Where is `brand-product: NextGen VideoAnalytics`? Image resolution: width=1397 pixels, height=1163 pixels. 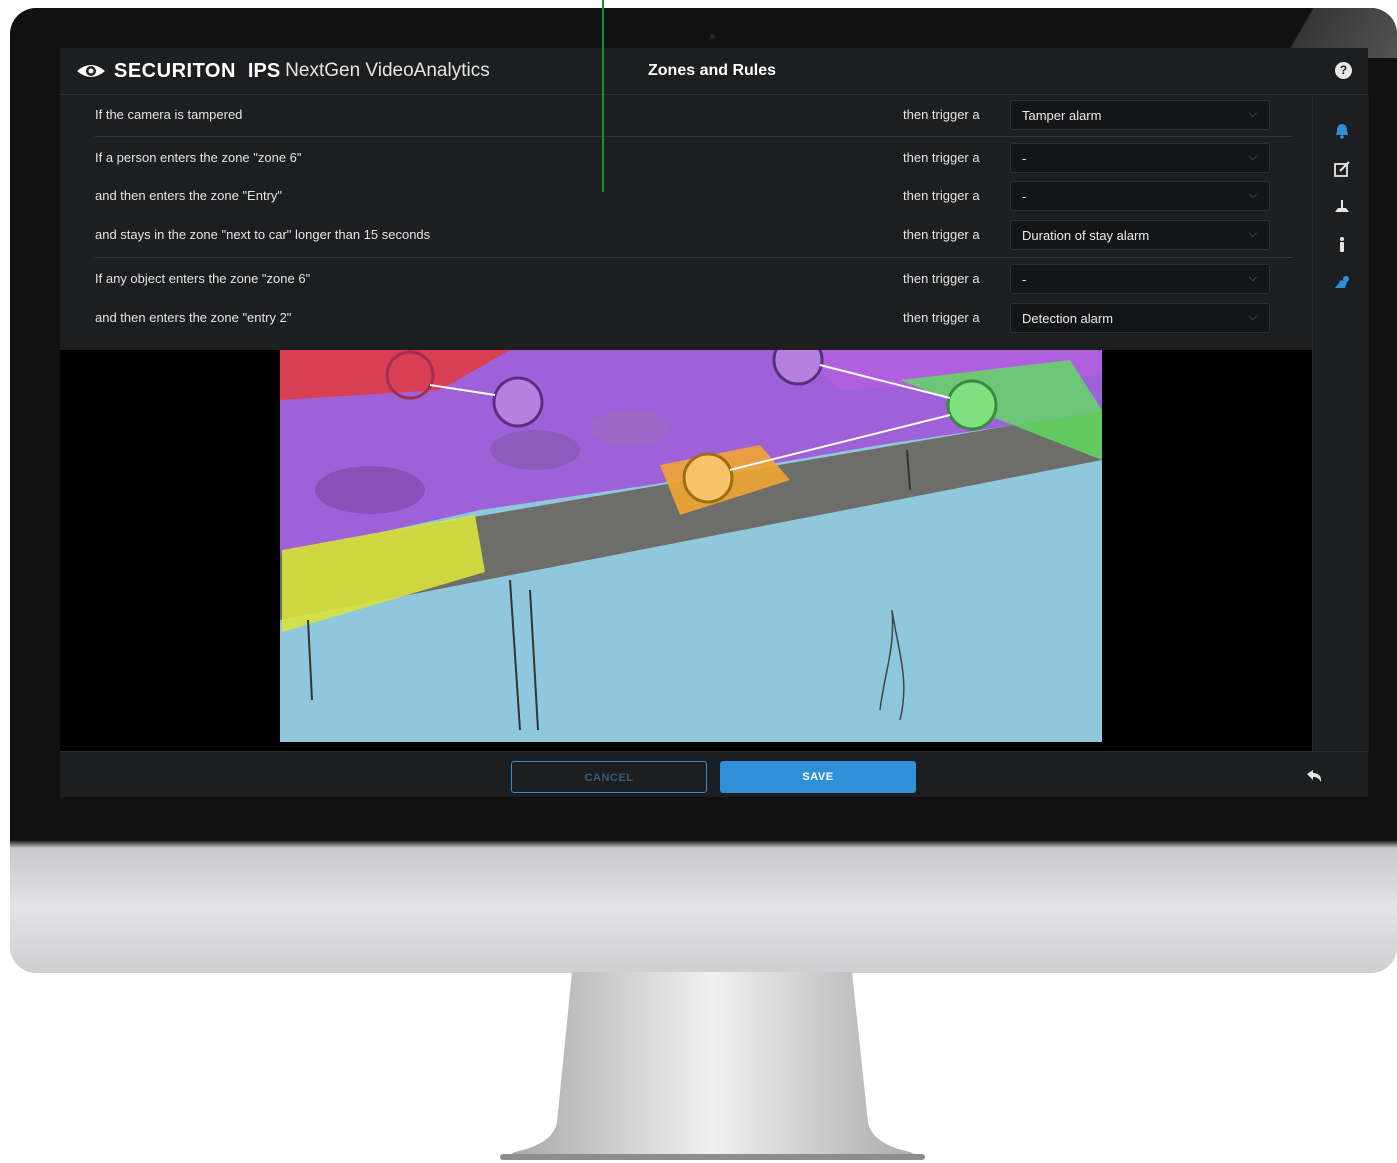 brand-product: NextGen VideoAnalytics is located at coordinates (387, 70).